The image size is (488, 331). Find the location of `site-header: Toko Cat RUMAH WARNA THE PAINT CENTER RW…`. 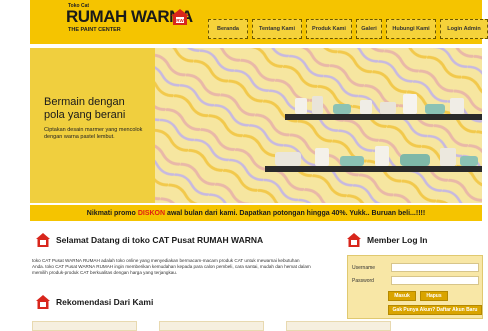

site-header: Toko Cat RUMAH WARNA THE PAINT CENTER RW… is located at coordinates (259, 22).